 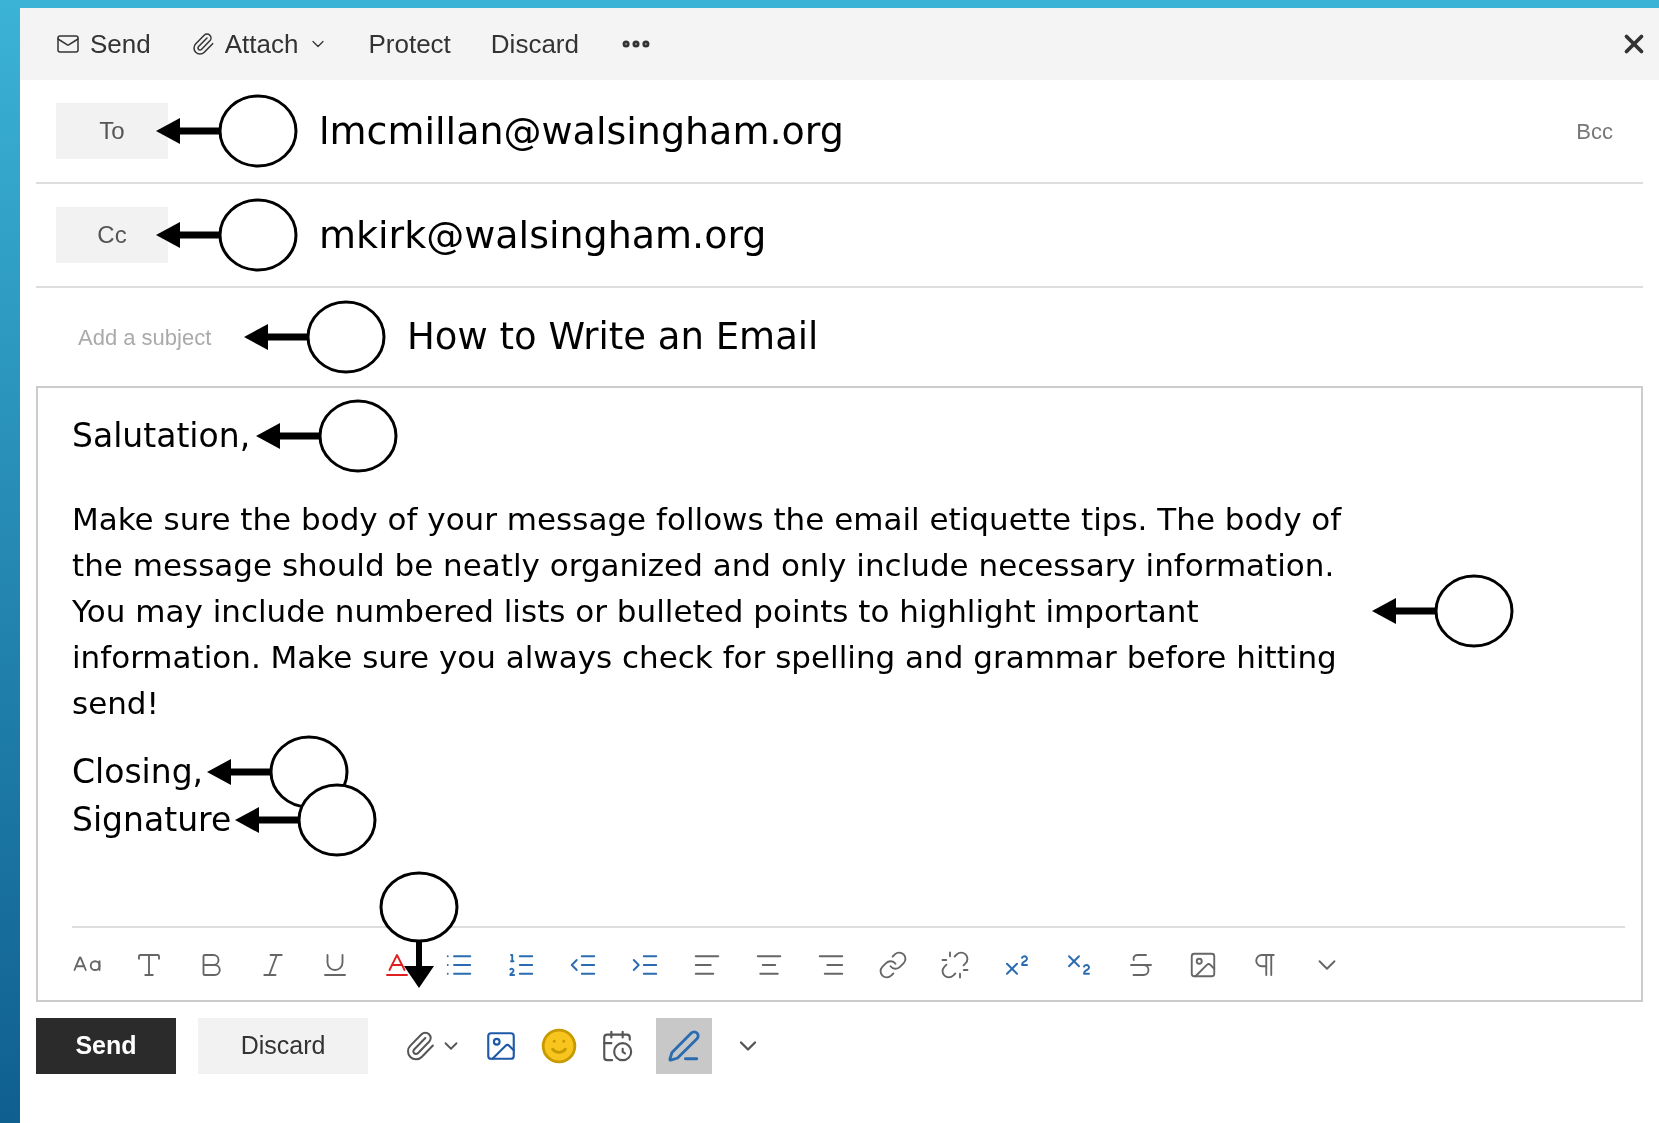 What do you see at coordinates (283, 1046) in the screenshot?
I see `discard-button: Discard` at bounding box center [283, 1046].